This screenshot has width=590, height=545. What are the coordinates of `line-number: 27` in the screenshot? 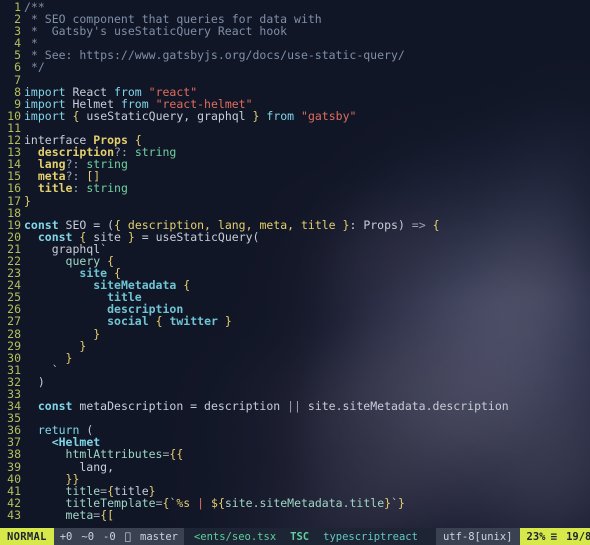 It's located at (14, 321).